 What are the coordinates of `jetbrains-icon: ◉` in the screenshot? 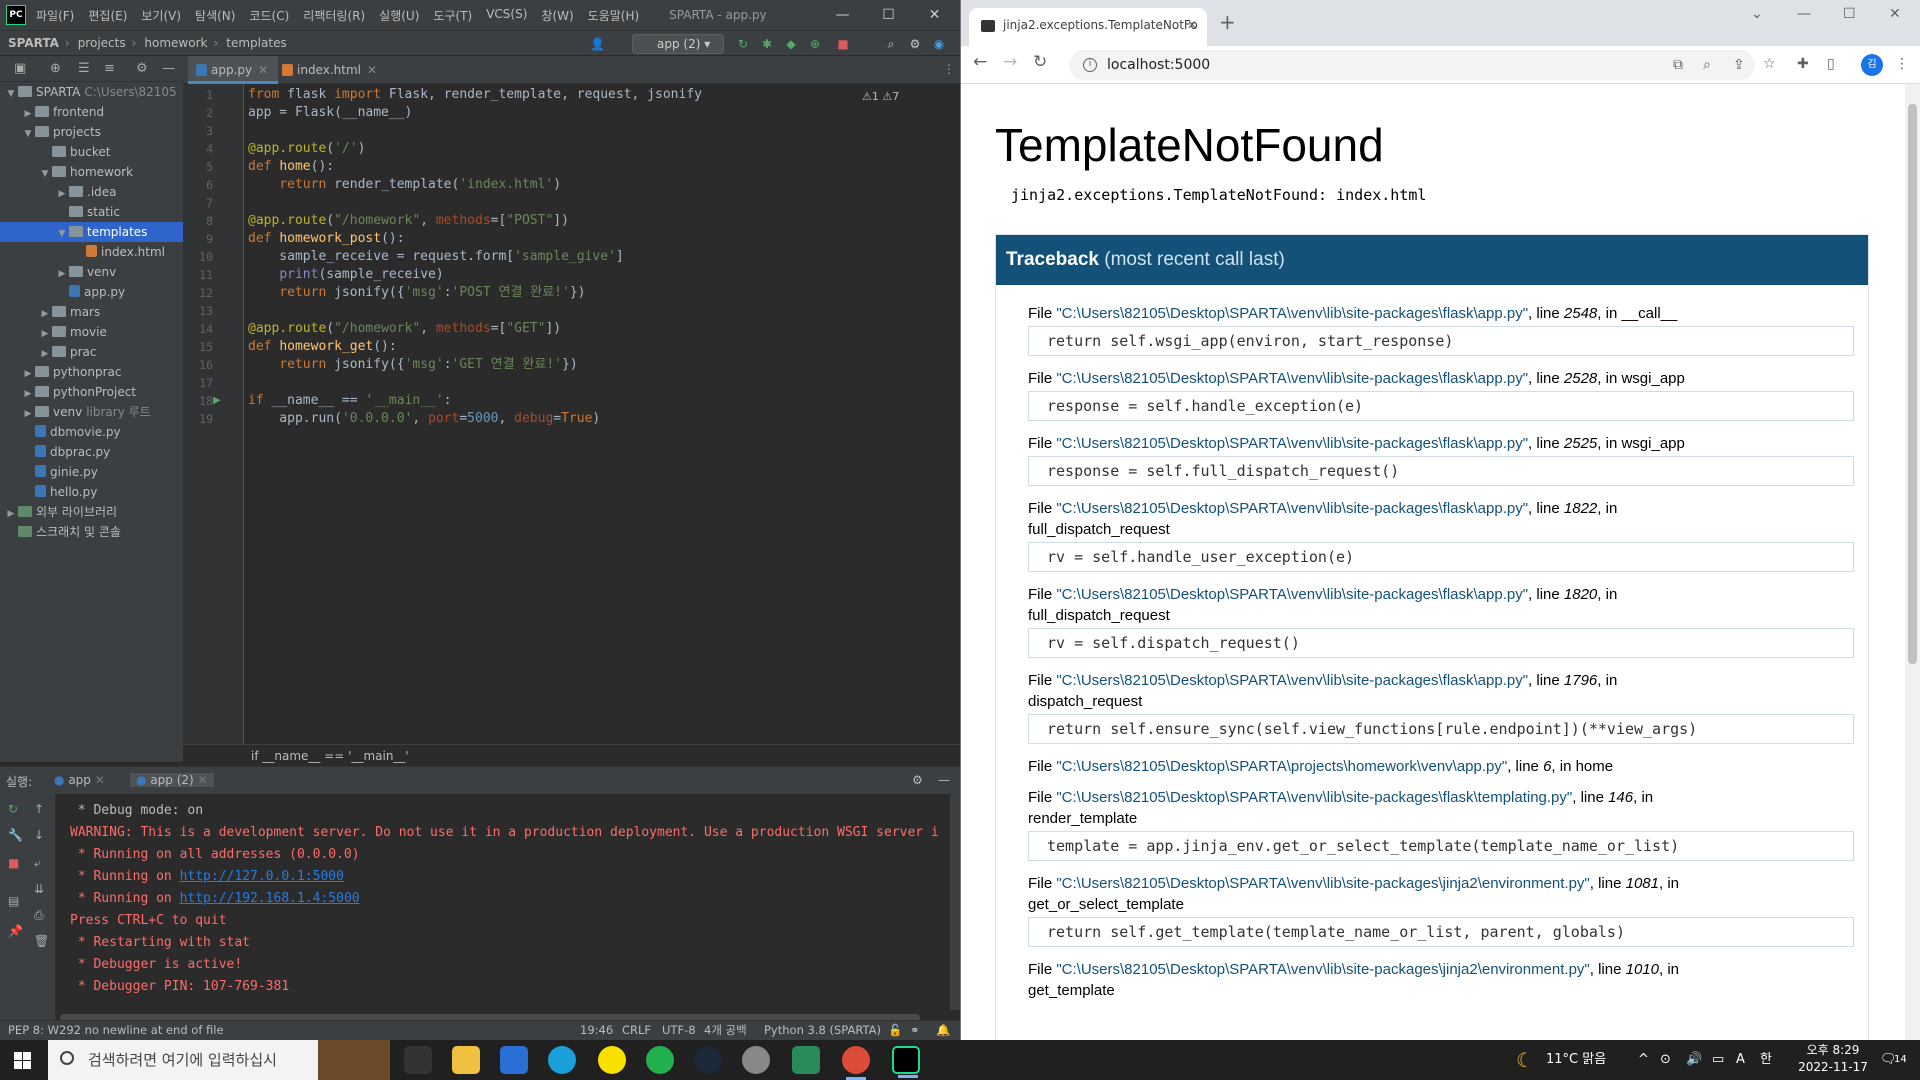 It's located at (939, 44).